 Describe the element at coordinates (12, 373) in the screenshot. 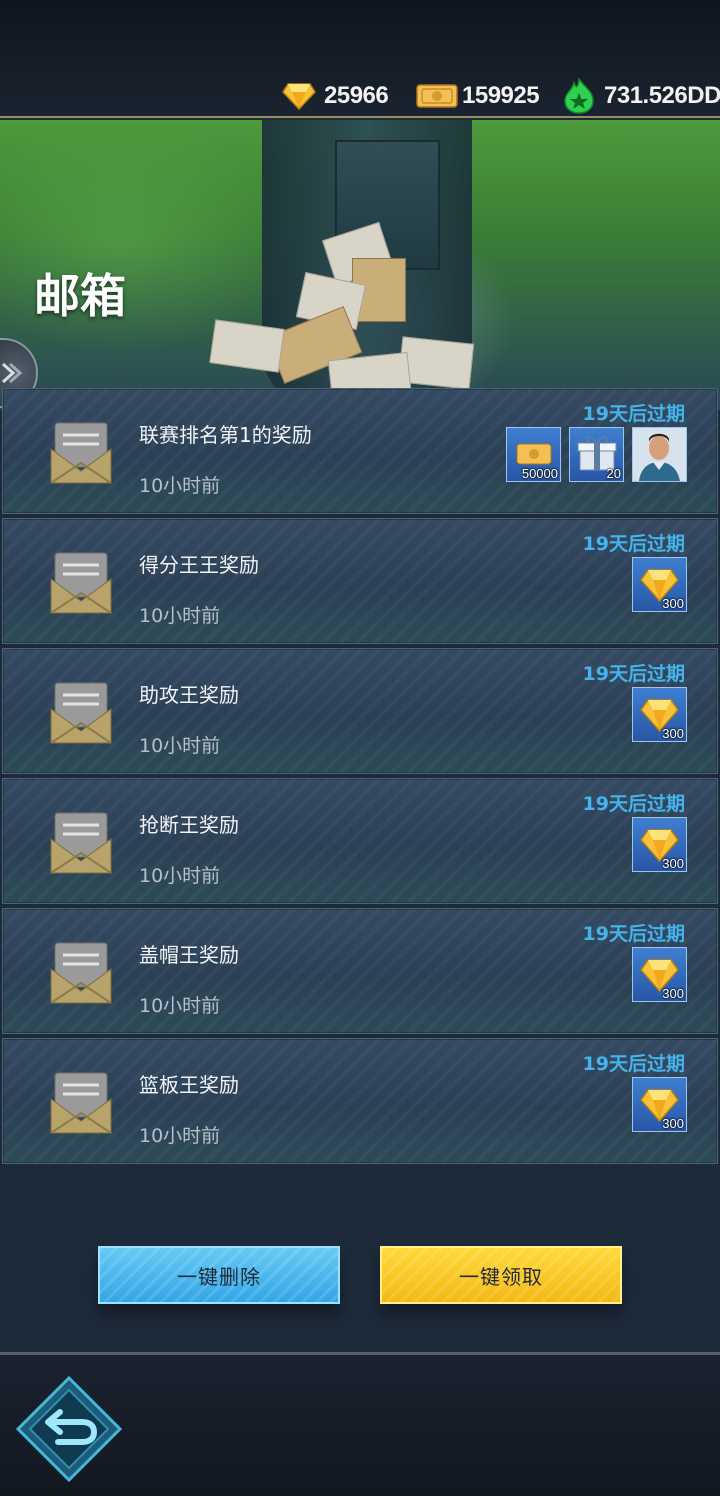

I see `chevron-right-icon` at that location.